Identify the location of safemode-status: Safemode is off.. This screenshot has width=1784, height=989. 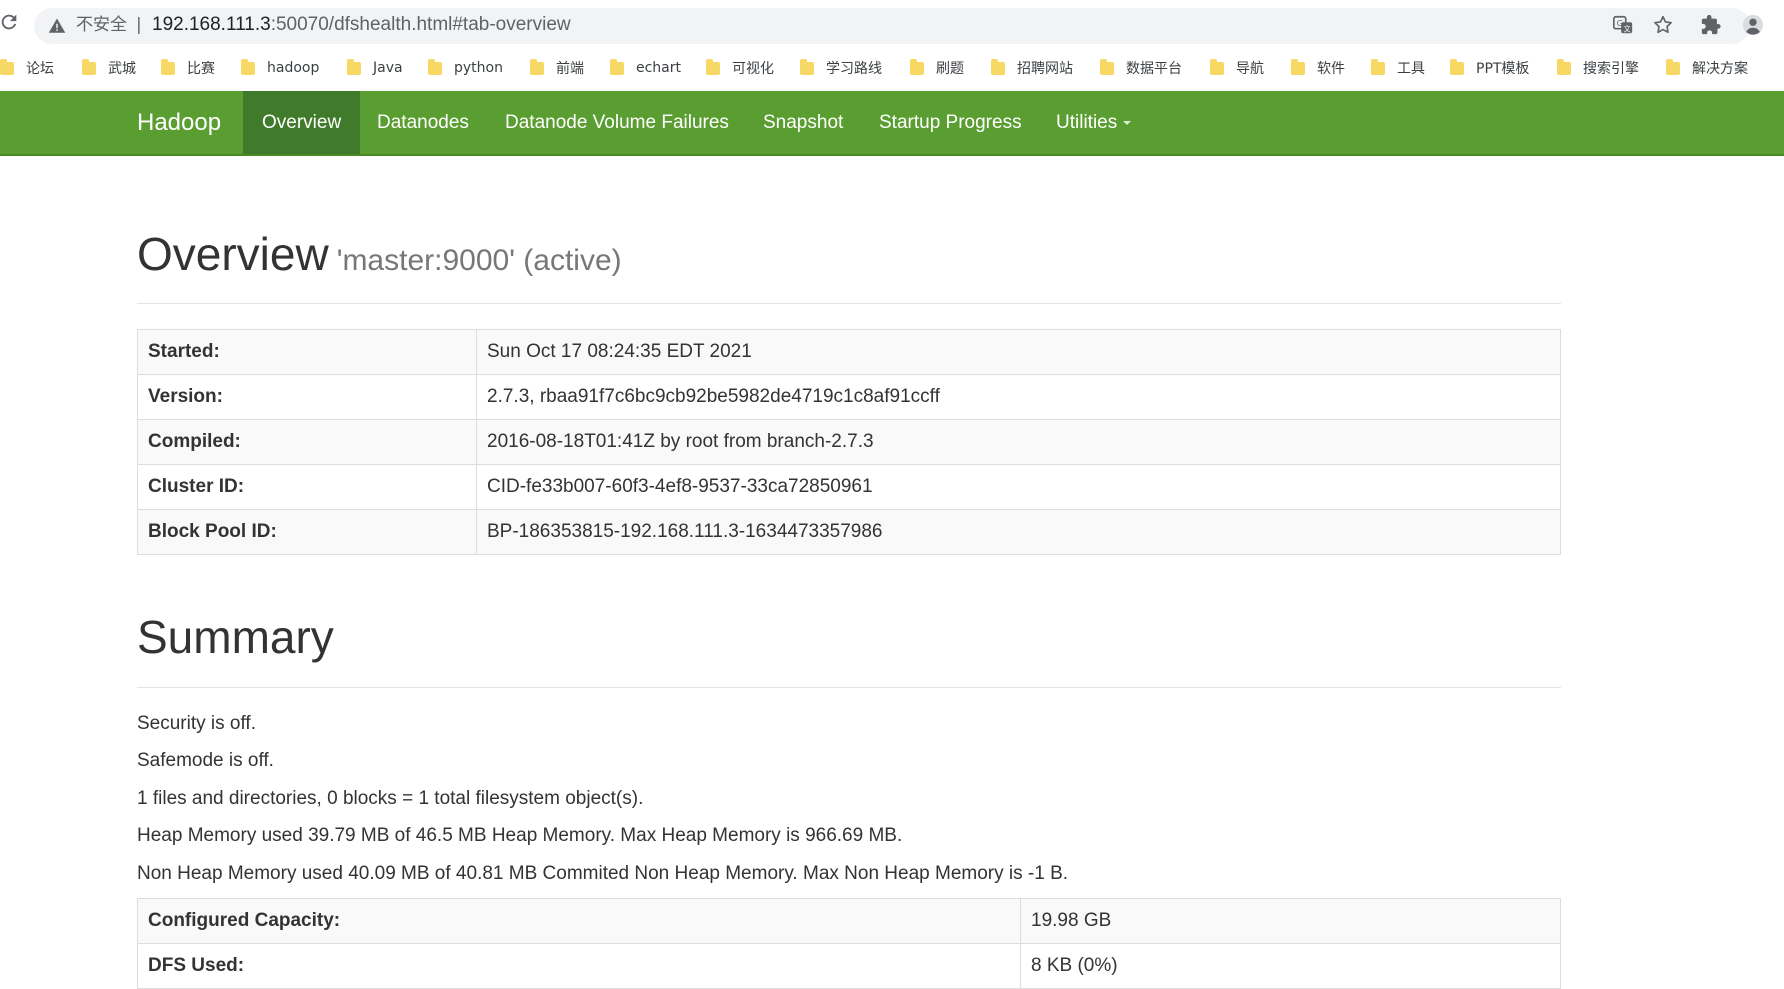
(205, 760).